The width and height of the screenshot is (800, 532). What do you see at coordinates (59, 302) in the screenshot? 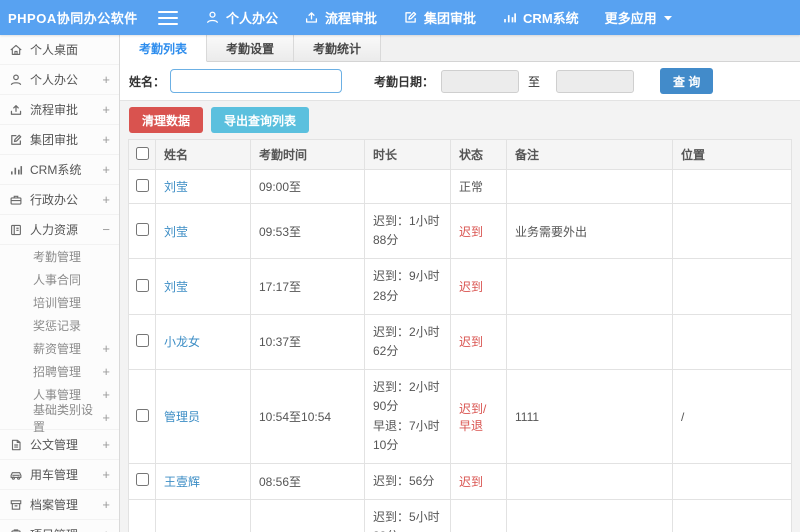
I see `sidebar-subitem-training-management: 培训管理` at bounding box center [59, 302].